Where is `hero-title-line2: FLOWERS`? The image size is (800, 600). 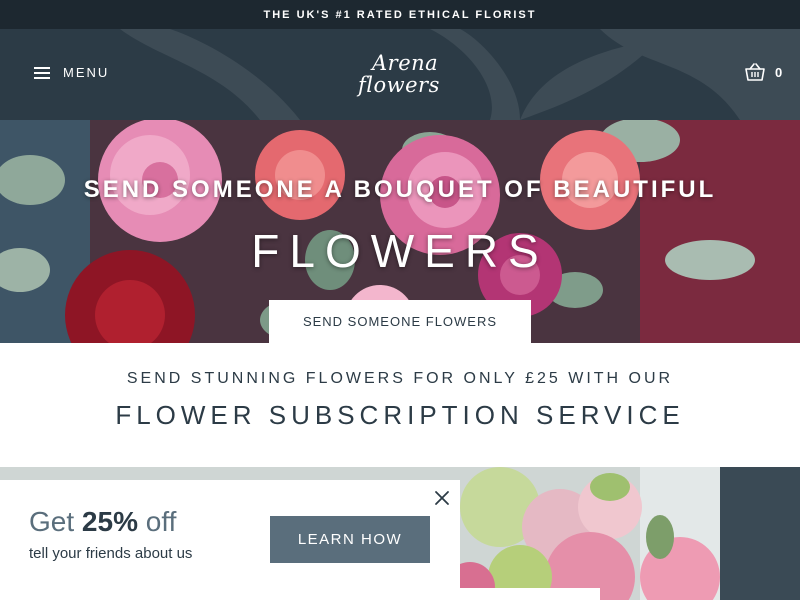 hero-title-line2: FLOWERS is located at coordinates (400, 251).